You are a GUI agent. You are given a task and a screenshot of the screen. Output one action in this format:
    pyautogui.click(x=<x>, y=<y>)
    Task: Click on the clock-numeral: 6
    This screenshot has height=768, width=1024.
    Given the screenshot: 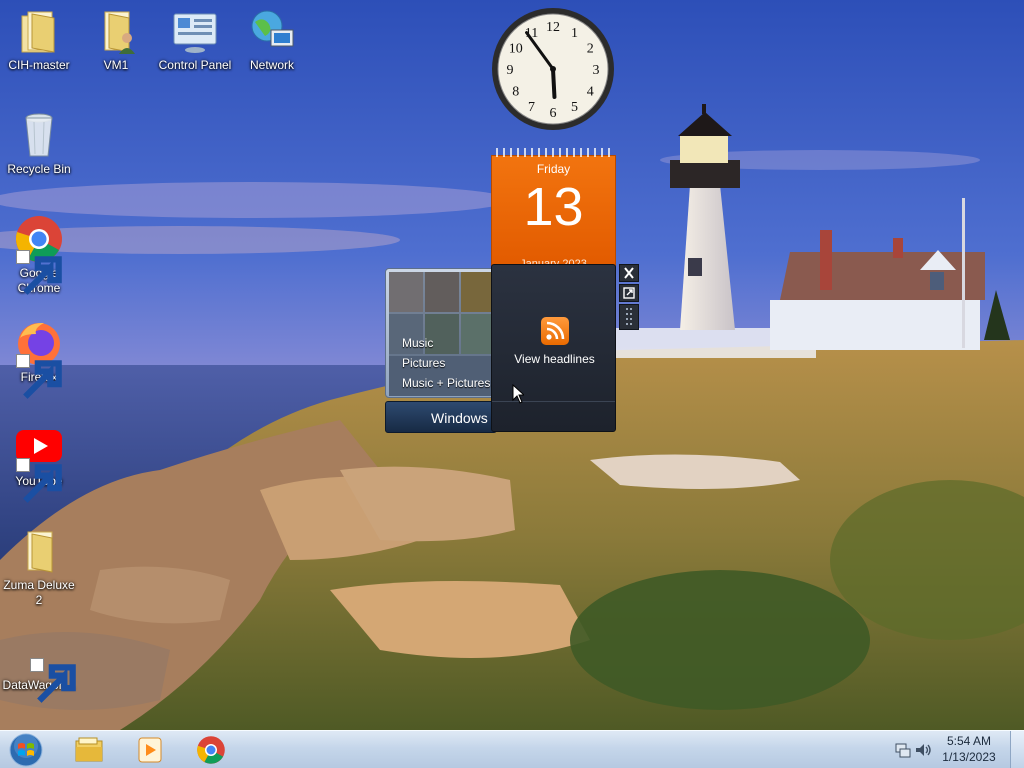 What is the action you would take?
    pyautogui.click(x=553, y=113)
    